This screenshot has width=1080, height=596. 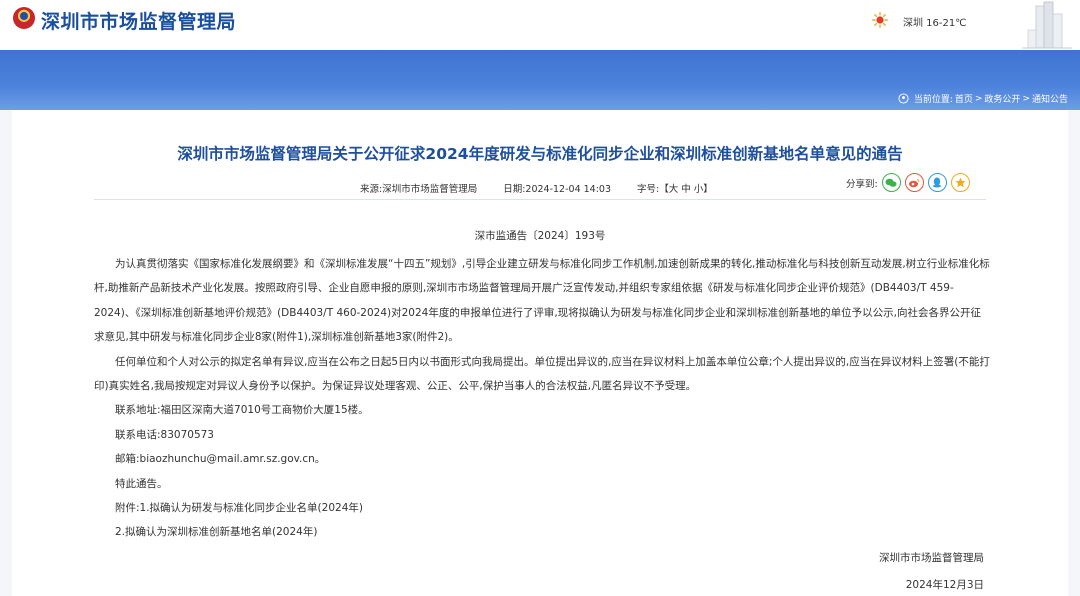 I want to click on share-label: 分享到:, so click(x=862, y=184).